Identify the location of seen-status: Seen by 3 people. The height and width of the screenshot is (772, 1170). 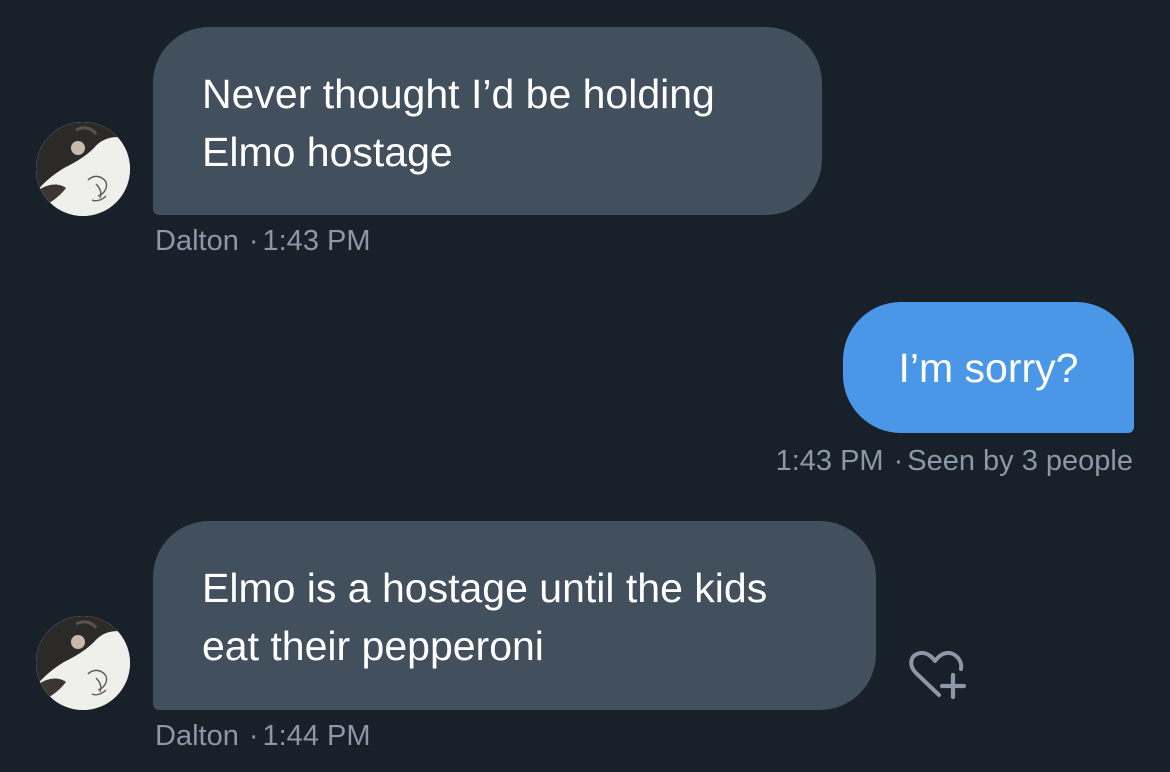
(1020, 461).